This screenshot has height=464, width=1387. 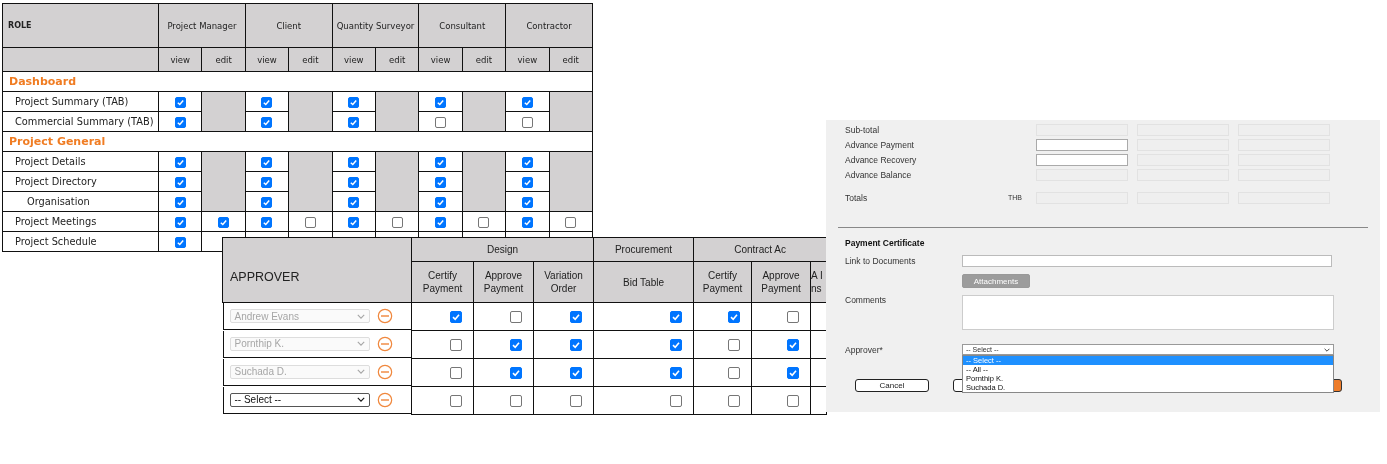 I want to click on section-title: Payment Certificate, so click(x=885, y=242).